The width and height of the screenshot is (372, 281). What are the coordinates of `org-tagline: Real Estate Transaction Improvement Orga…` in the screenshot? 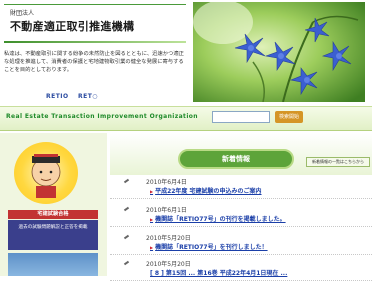 It's located at (102, 116).